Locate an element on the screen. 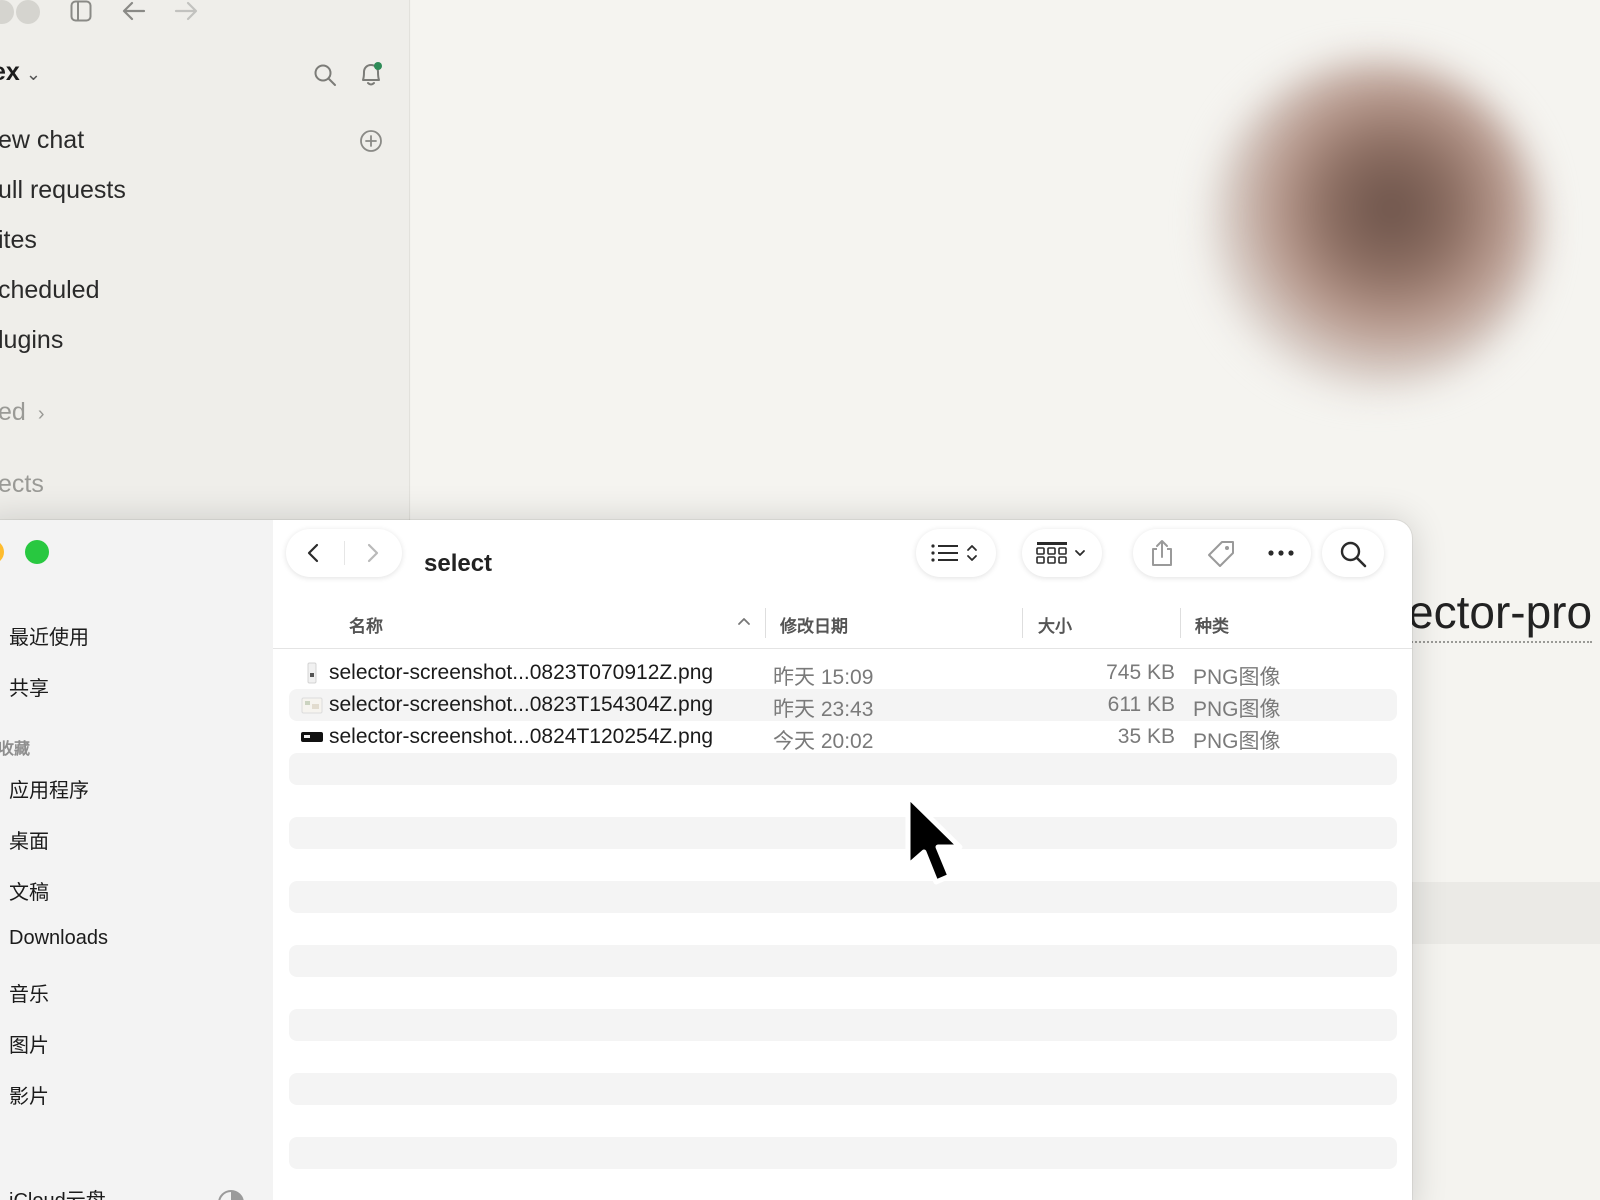 The height and width of the screenshot is (1200, 1600). bell-icon is located at coordinates (371, 75).